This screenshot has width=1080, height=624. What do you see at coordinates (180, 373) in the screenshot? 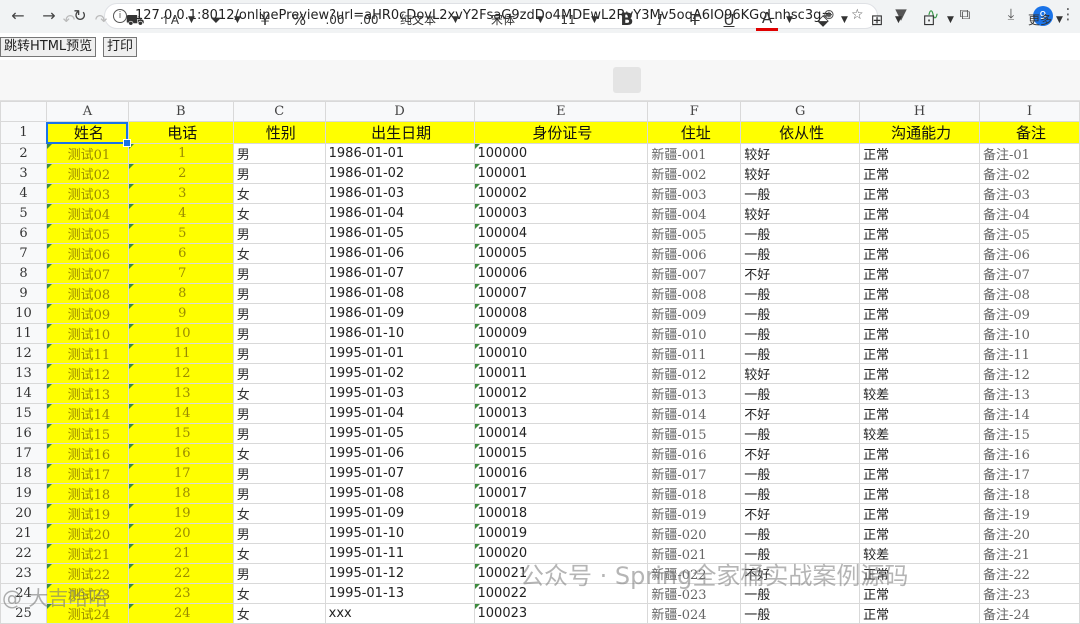
I see `cell-phone: 12` at bounding box center [180, 373].